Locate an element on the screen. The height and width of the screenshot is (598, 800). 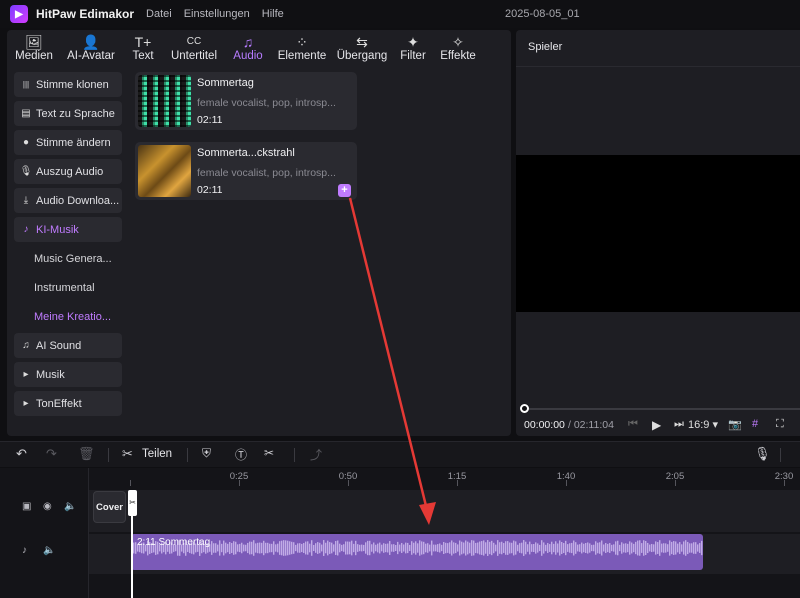
music-title: Sommertag is located at coordinates (225, 83).